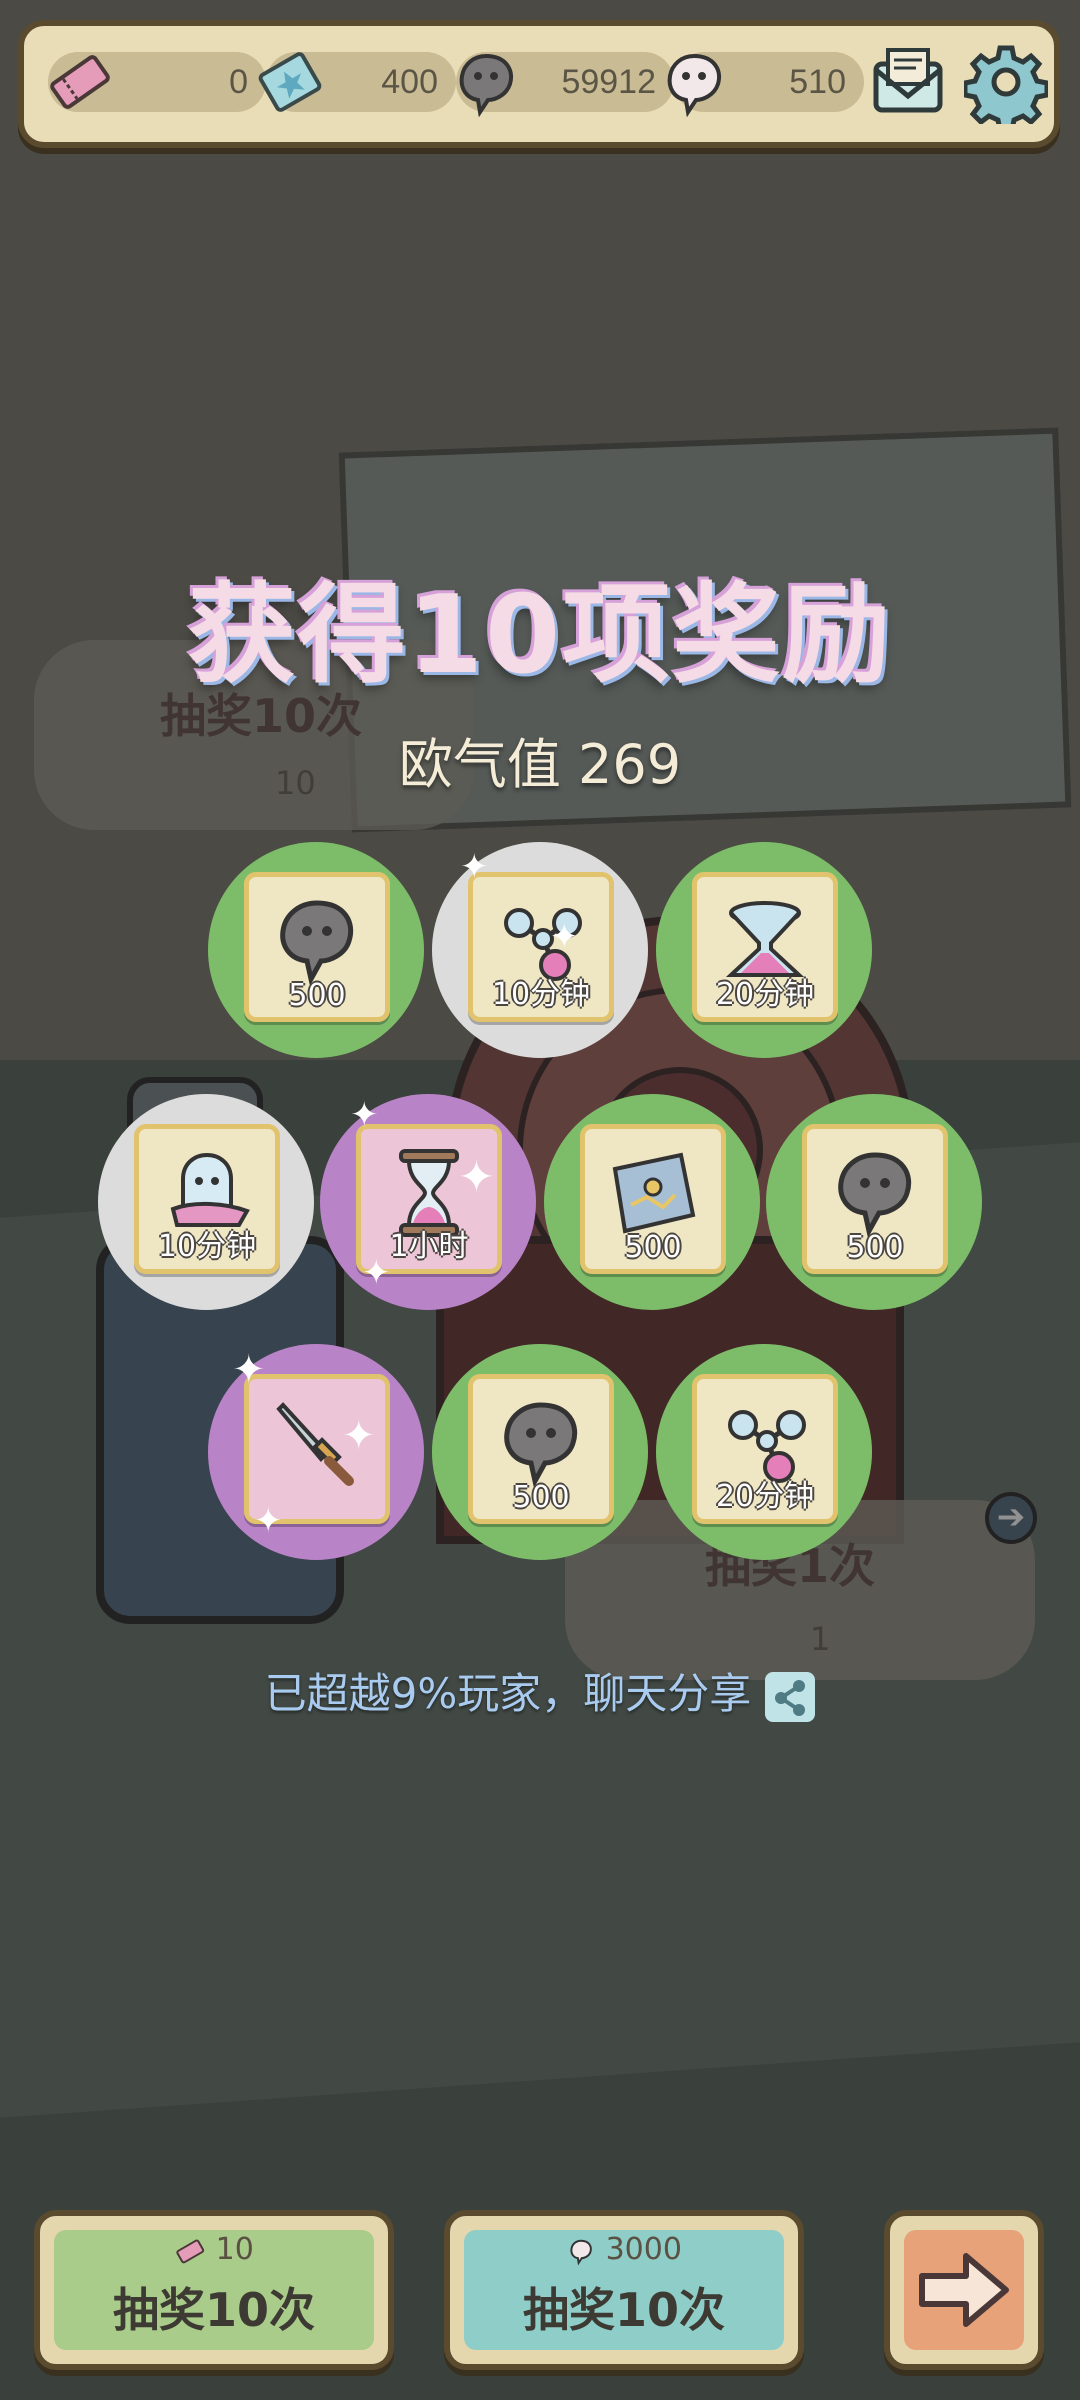  I want to click on mail-icon, so click(908, 82).